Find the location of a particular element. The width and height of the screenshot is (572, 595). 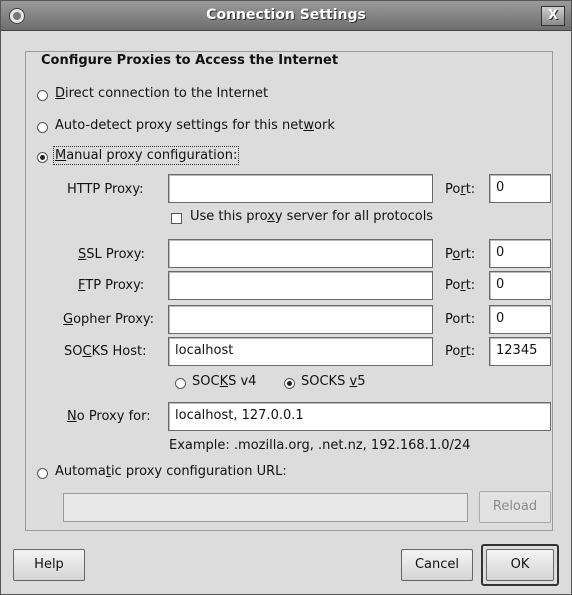

direct-connection-label: Direct connection to the Internet is located at coordinates (161, 93).